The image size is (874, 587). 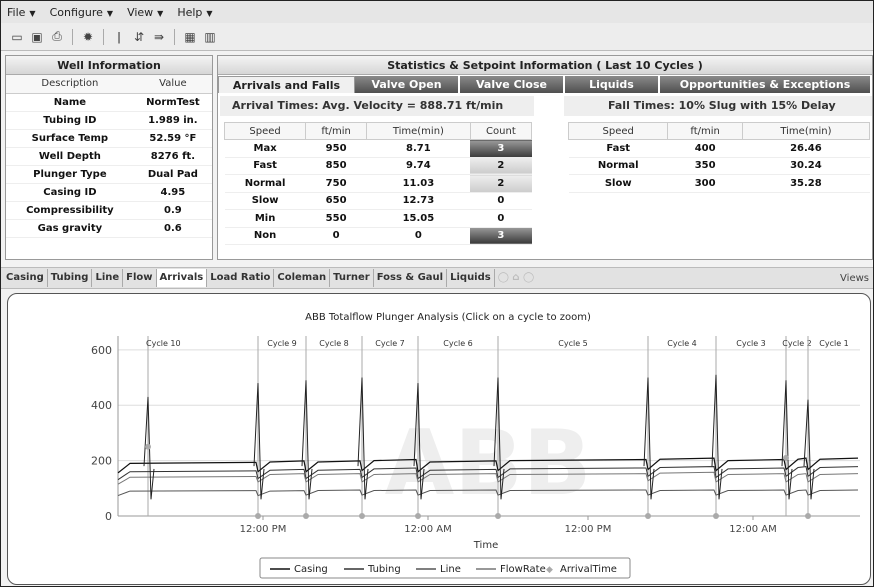 What do you see at coordinates (76, 12) in the screenshot?
I see `menu-configure-label: Configure` at bounding box center [76, 12].